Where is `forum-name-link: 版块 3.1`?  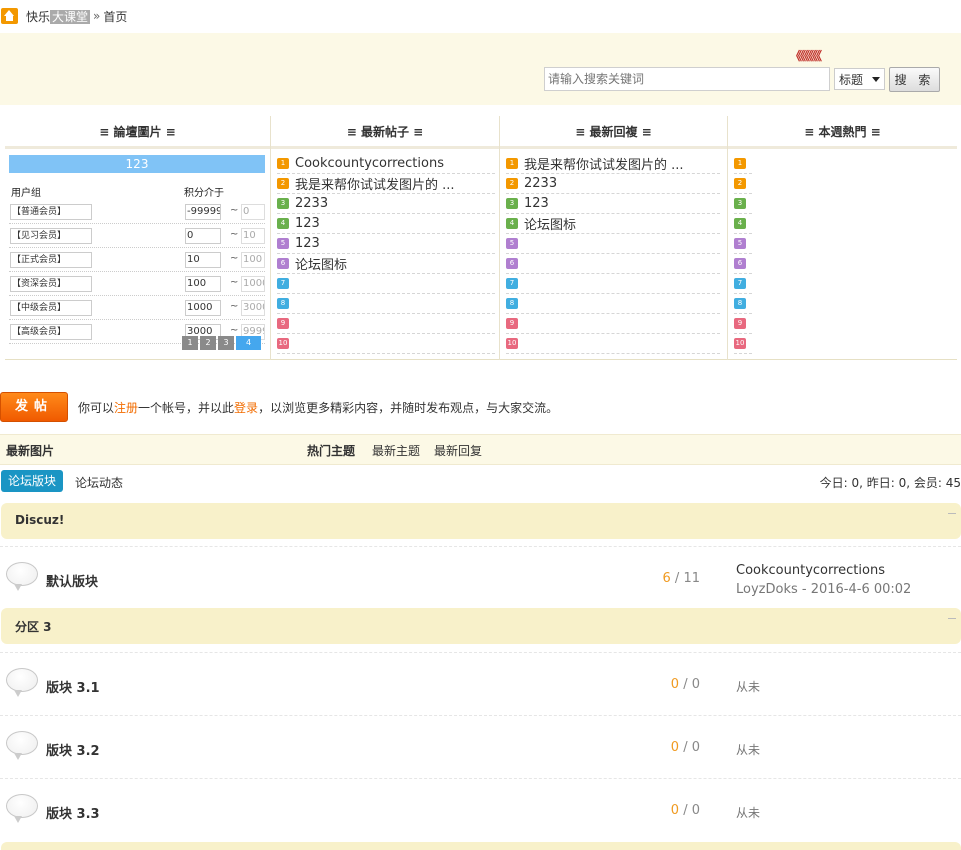 forum-name-link: 版块 3.1 is located at coordinates (73, 686).